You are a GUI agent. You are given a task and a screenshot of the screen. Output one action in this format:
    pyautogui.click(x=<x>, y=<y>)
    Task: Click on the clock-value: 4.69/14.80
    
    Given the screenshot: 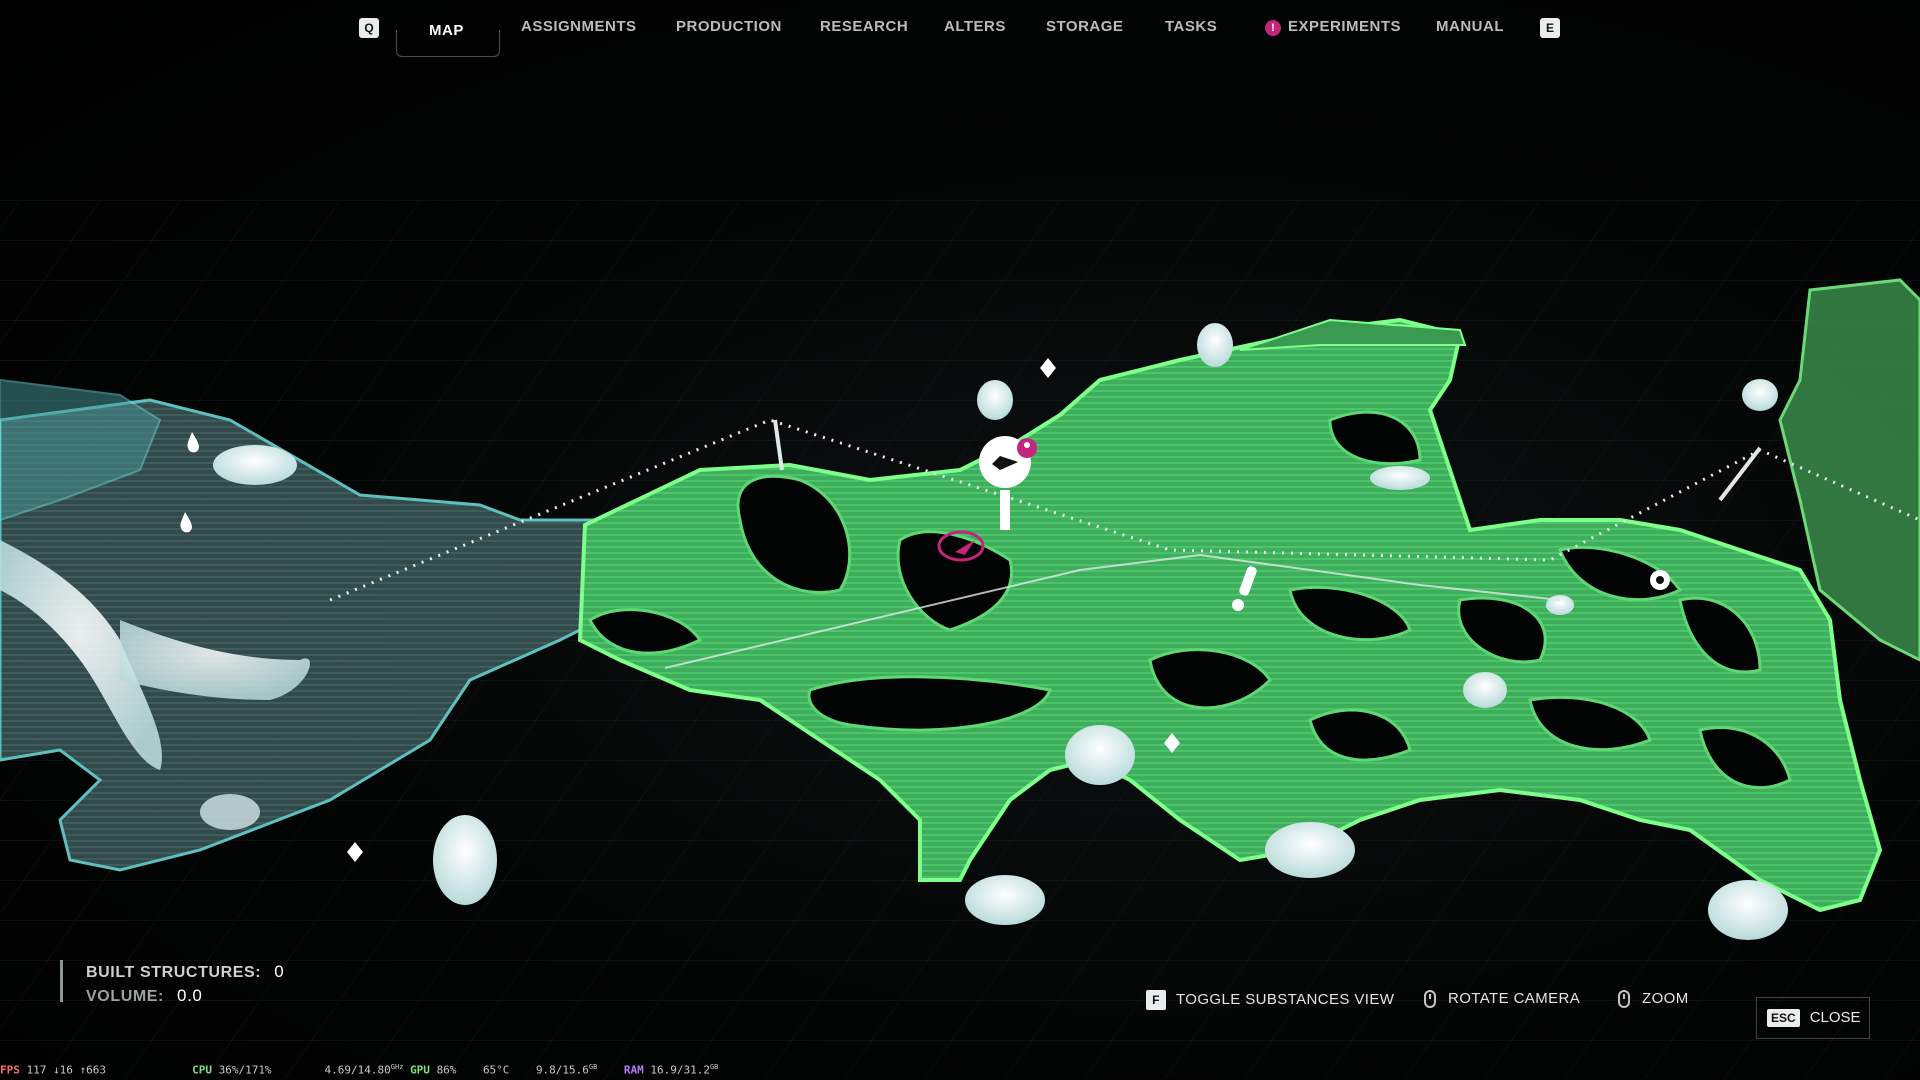 What is the action you would take?
    pyautogui.click(x=357, y=1070)
    